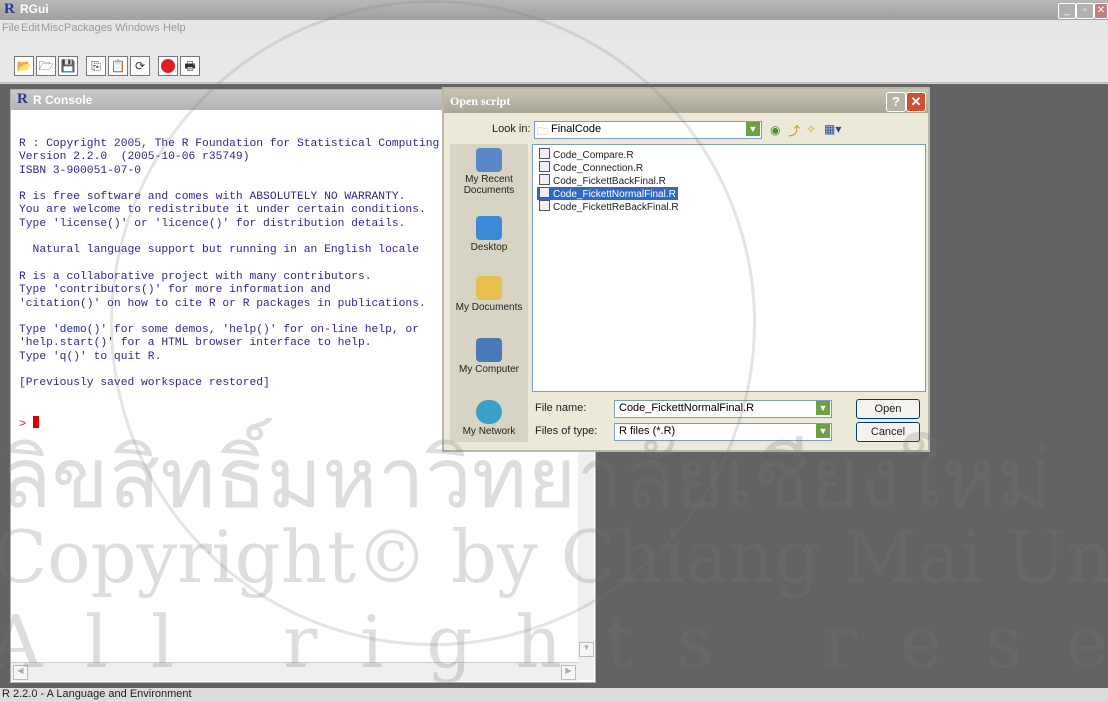  What do you see at coordinates (137, 28) in the screenshot?
I see `menu-windows: Windows` at bounding box center [137, 28].